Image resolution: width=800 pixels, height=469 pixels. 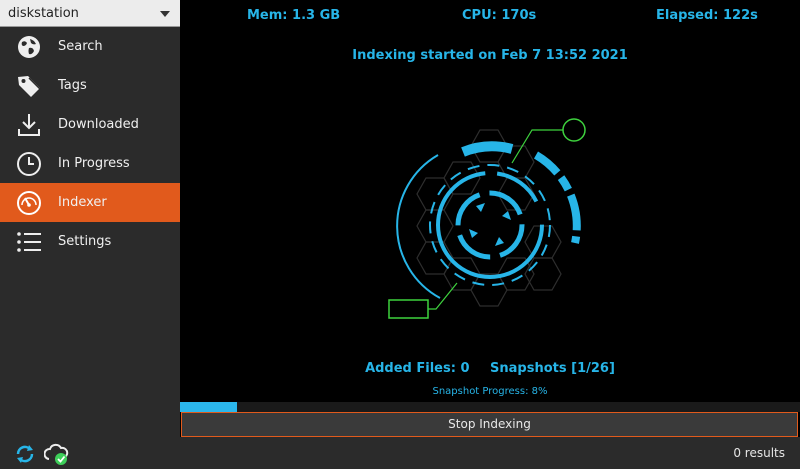 What do you see at coordinates (490, 391) in the screenshot?
I see `snapshot-progress-label: Snapshot Progress: 8%` at bounding box center [490, 391].